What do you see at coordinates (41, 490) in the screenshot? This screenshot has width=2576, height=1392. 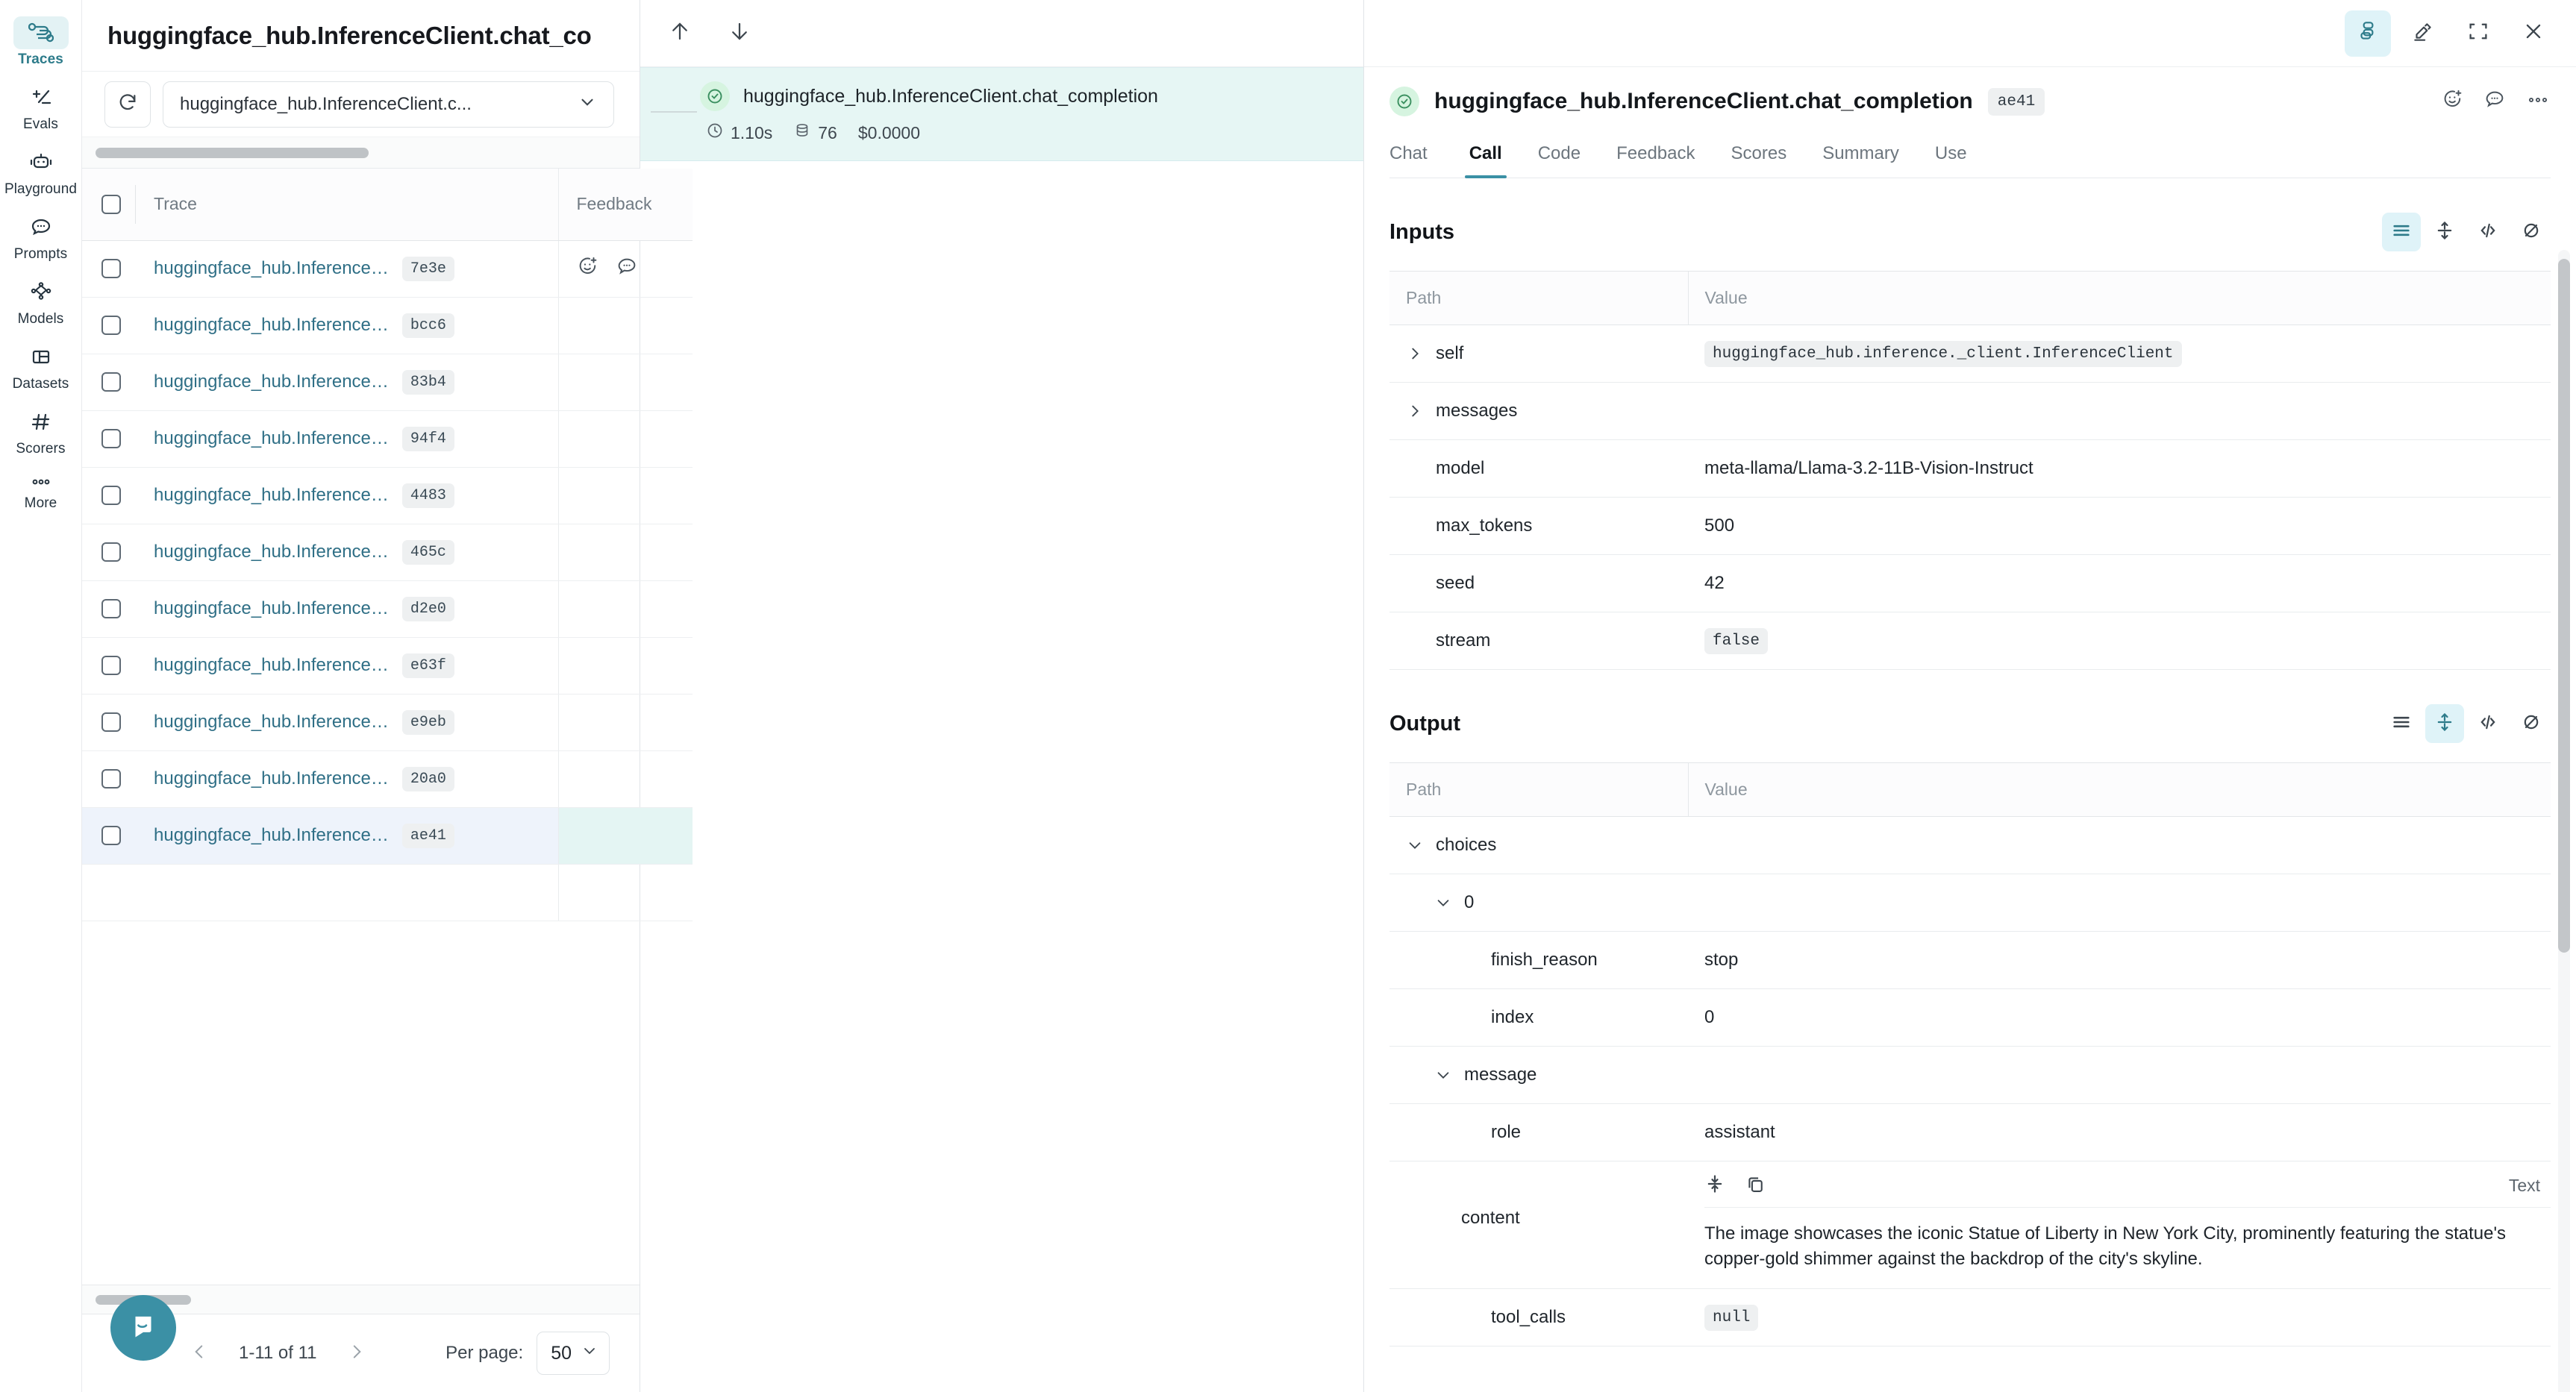 I see `sidebar-item-more: More` at bounding box center [41, 490].